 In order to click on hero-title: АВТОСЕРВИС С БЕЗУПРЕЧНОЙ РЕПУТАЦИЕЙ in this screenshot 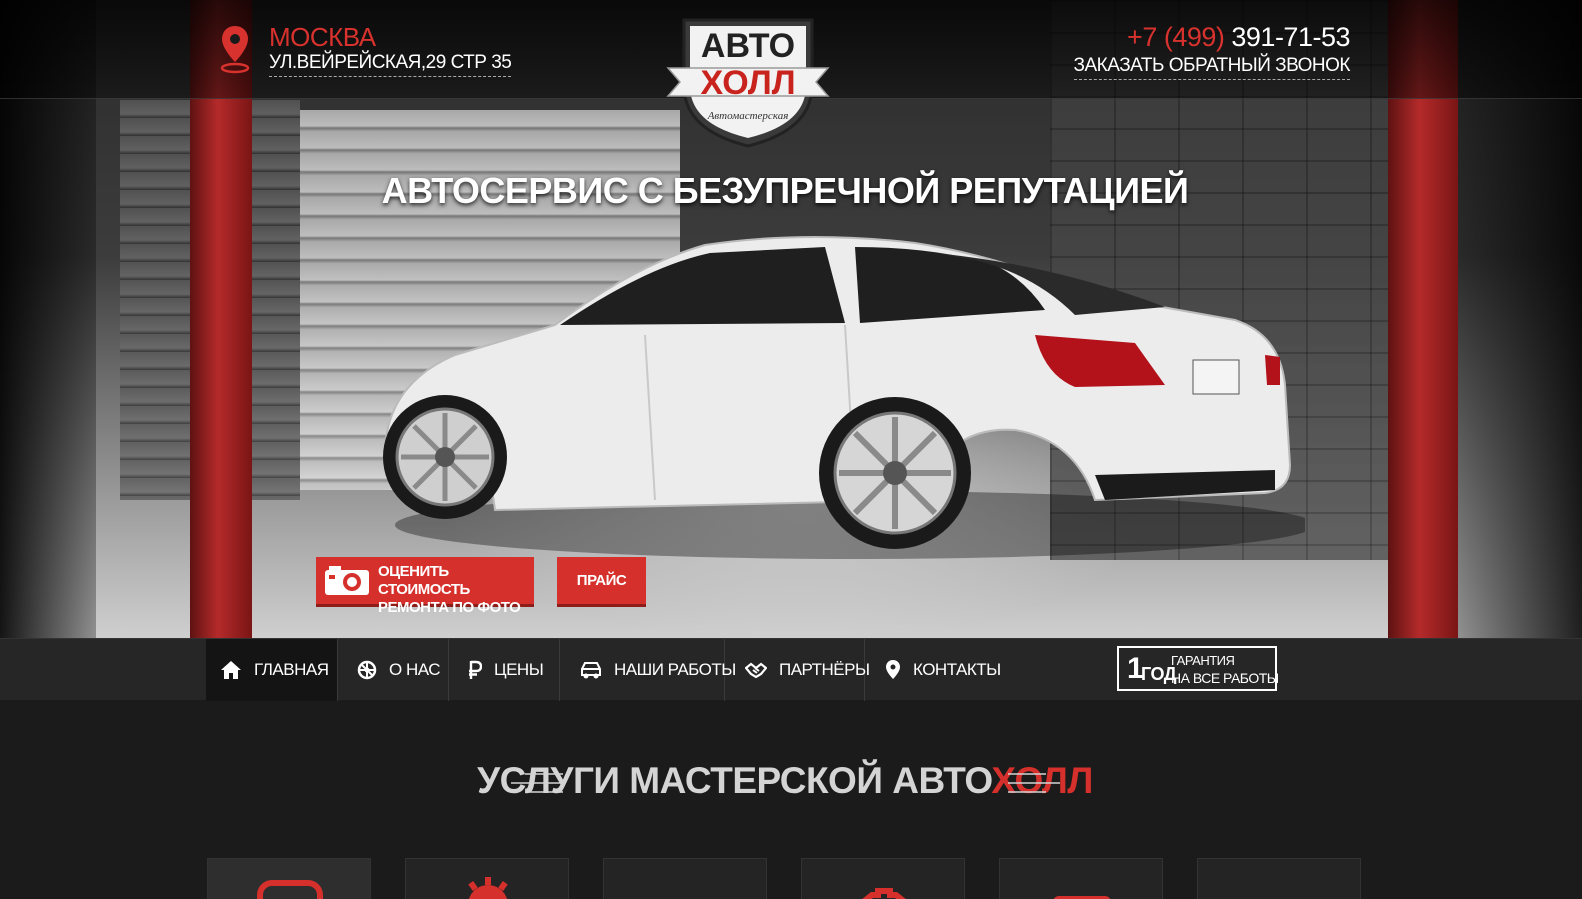, I will do `click(785, 190)`.